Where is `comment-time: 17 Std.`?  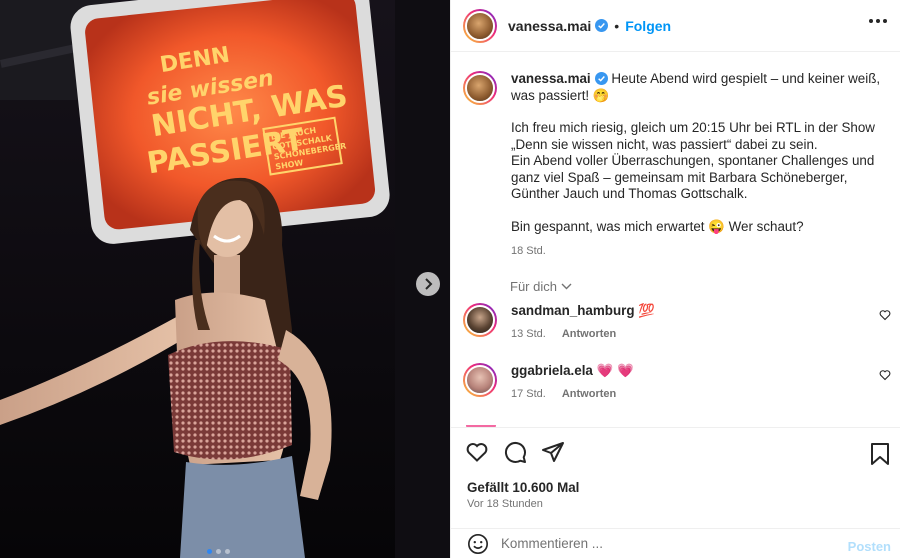 comment-time: 17 Std. is located at coordinates (528, 394).